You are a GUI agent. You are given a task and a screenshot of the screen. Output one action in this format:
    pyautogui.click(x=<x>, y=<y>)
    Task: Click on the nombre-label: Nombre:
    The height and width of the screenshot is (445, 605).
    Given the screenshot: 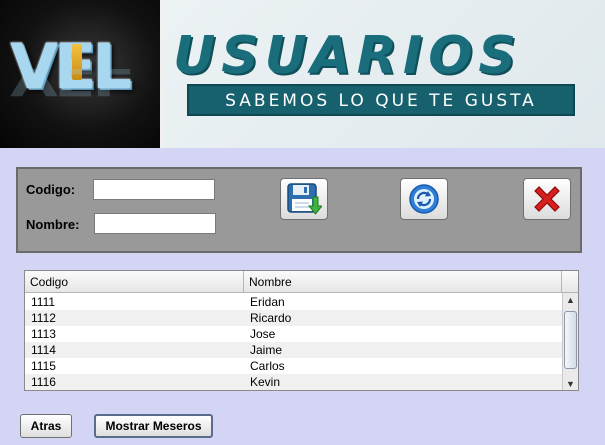 What is the action you would take?
    pyautogui.click(x=53, y=224)
    